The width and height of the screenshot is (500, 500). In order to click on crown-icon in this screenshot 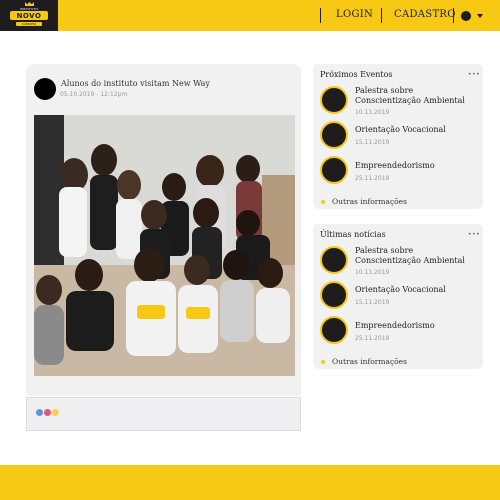, I will do `click(29, 4)`.